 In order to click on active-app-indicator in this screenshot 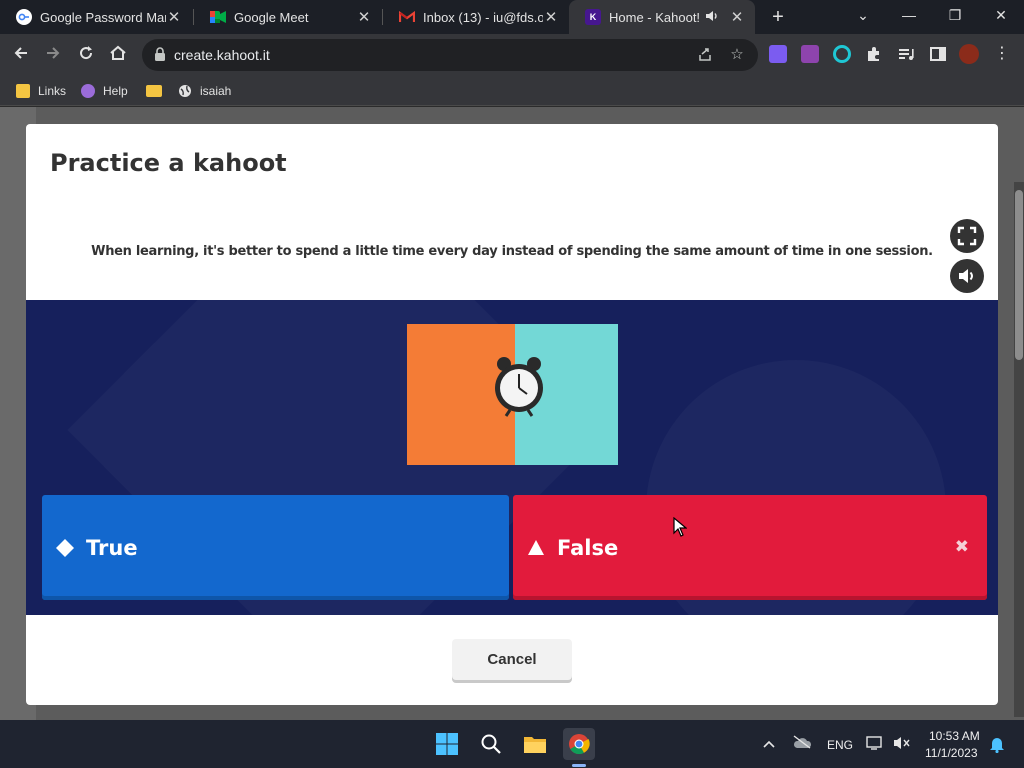, I will do `click(579, 765)`.